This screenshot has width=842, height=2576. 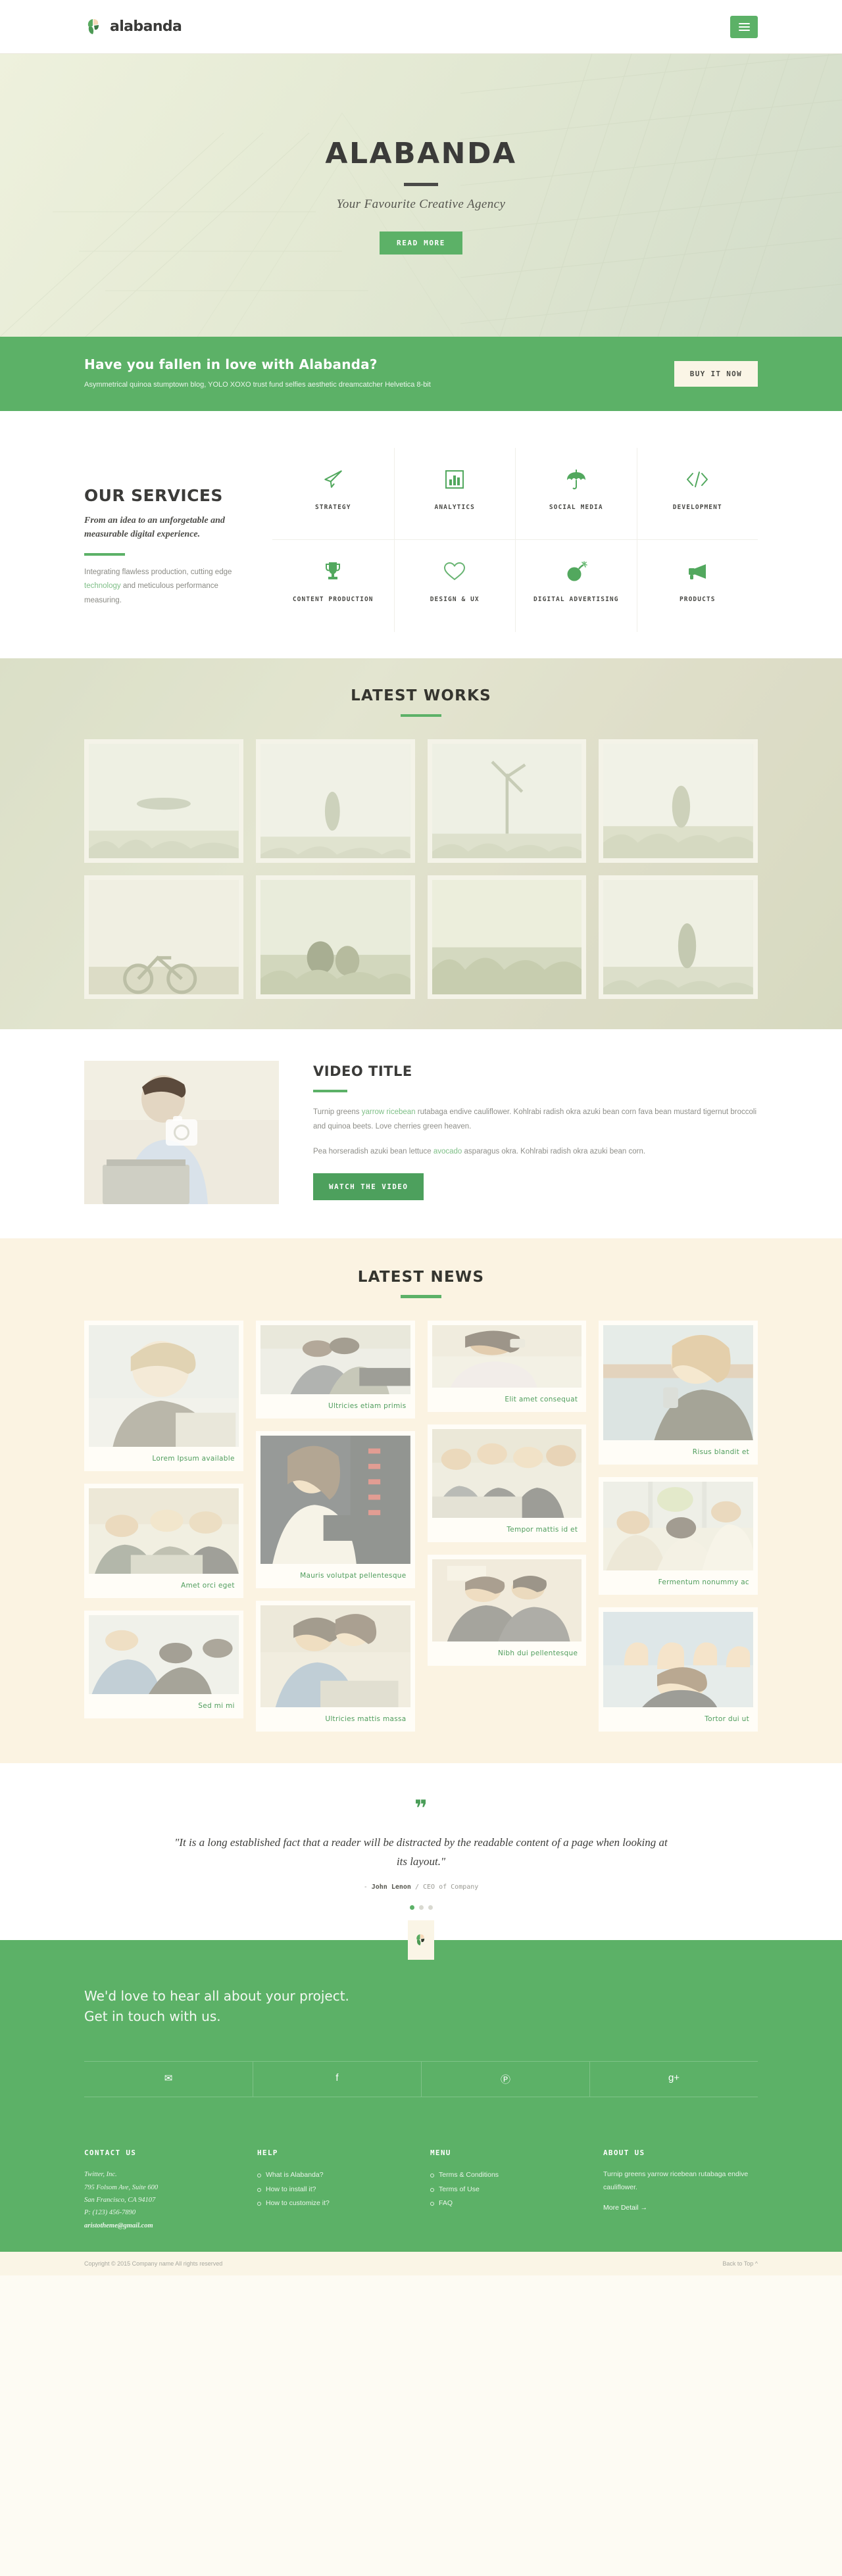 I want to click on news-caption: Ultricies mattis massa, so click(x=366, y=1718).